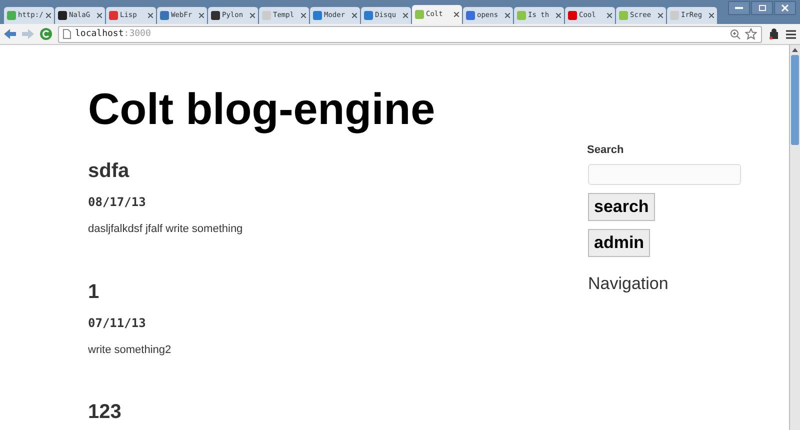 The width and height of the screenshot is (800, 430). Describe the element at coordinates (10, 34) in the screenshot. I see `back-icon` at that location.